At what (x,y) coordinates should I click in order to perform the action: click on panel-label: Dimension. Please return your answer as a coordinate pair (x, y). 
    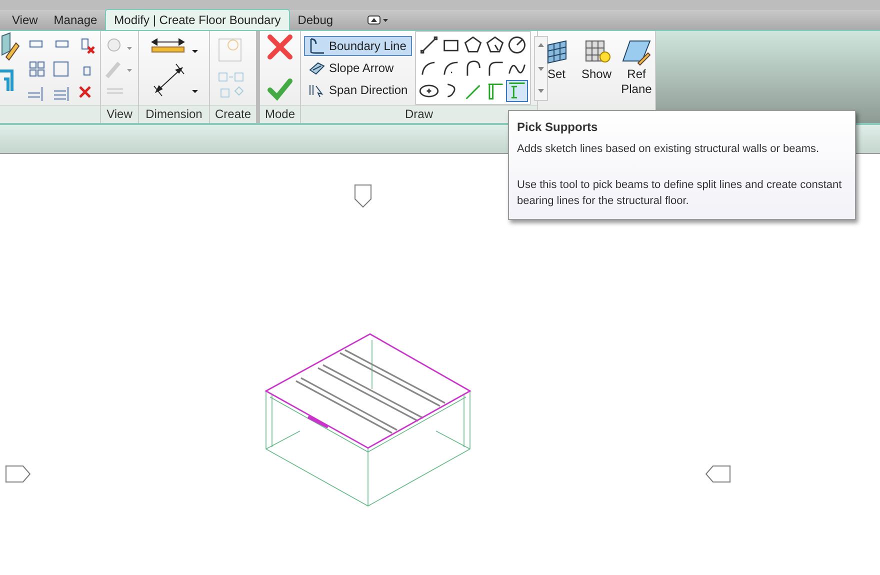
    Looking at the image, I should click on (174, 113).